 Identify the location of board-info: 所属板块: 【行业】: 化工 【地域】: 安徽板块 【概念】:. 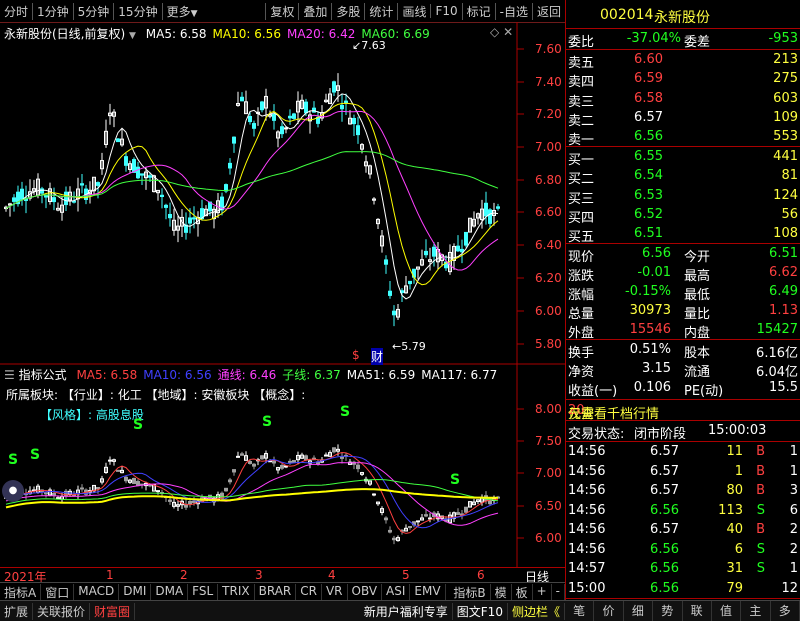
(156, 395).